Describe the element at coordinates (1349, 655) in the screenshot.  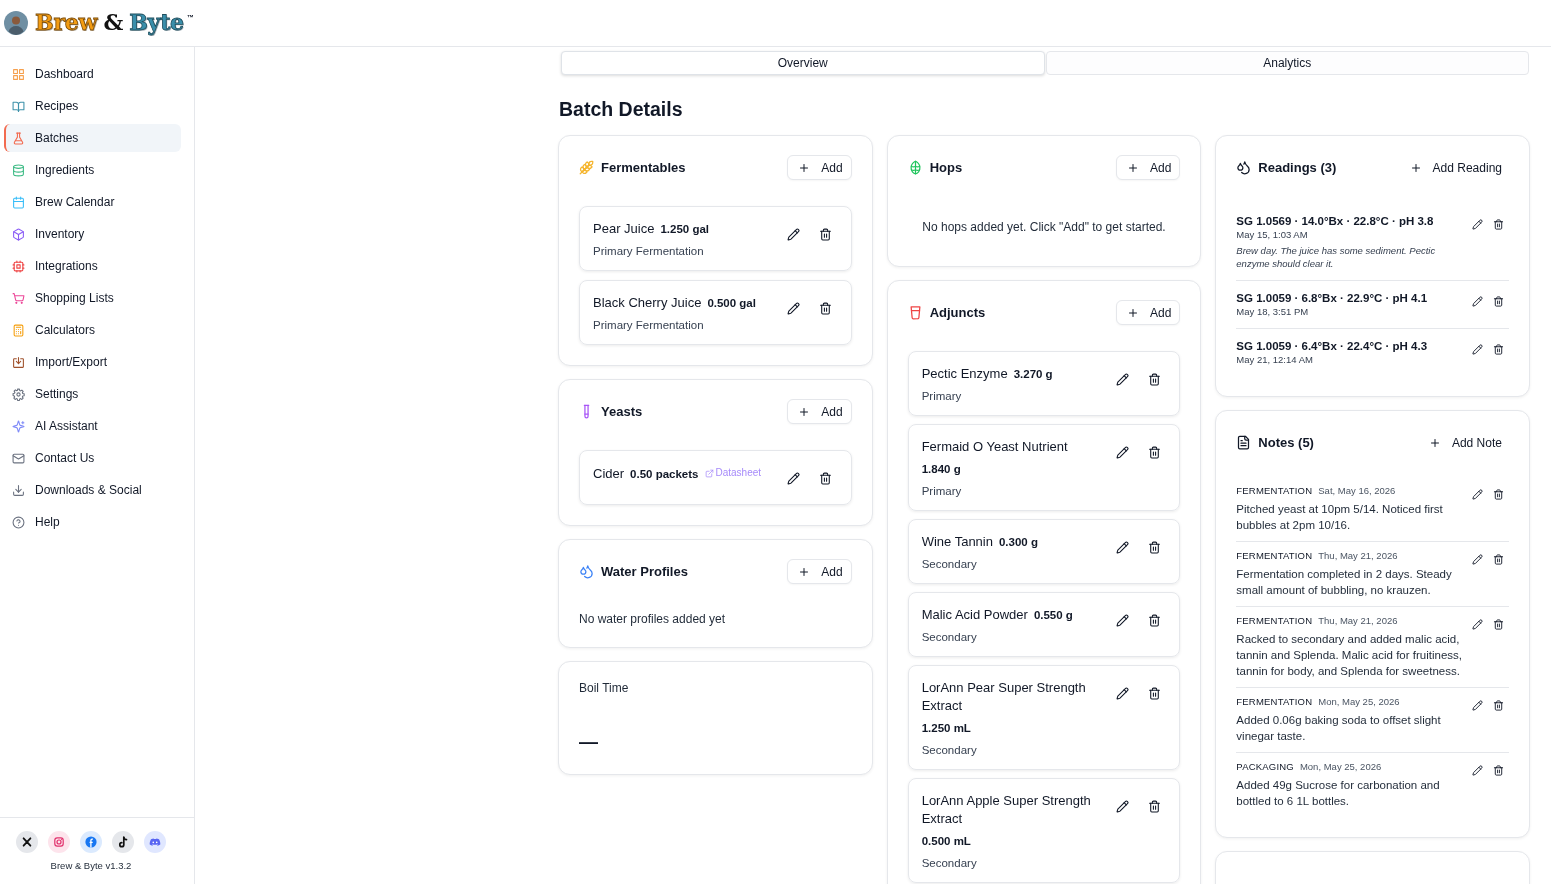
I see `note-text: Racked to secondary and added malic acid, tannin and Splenda. Malic acid for fruitiness, tannin for body, and Splenda for sweetness.` at that location.